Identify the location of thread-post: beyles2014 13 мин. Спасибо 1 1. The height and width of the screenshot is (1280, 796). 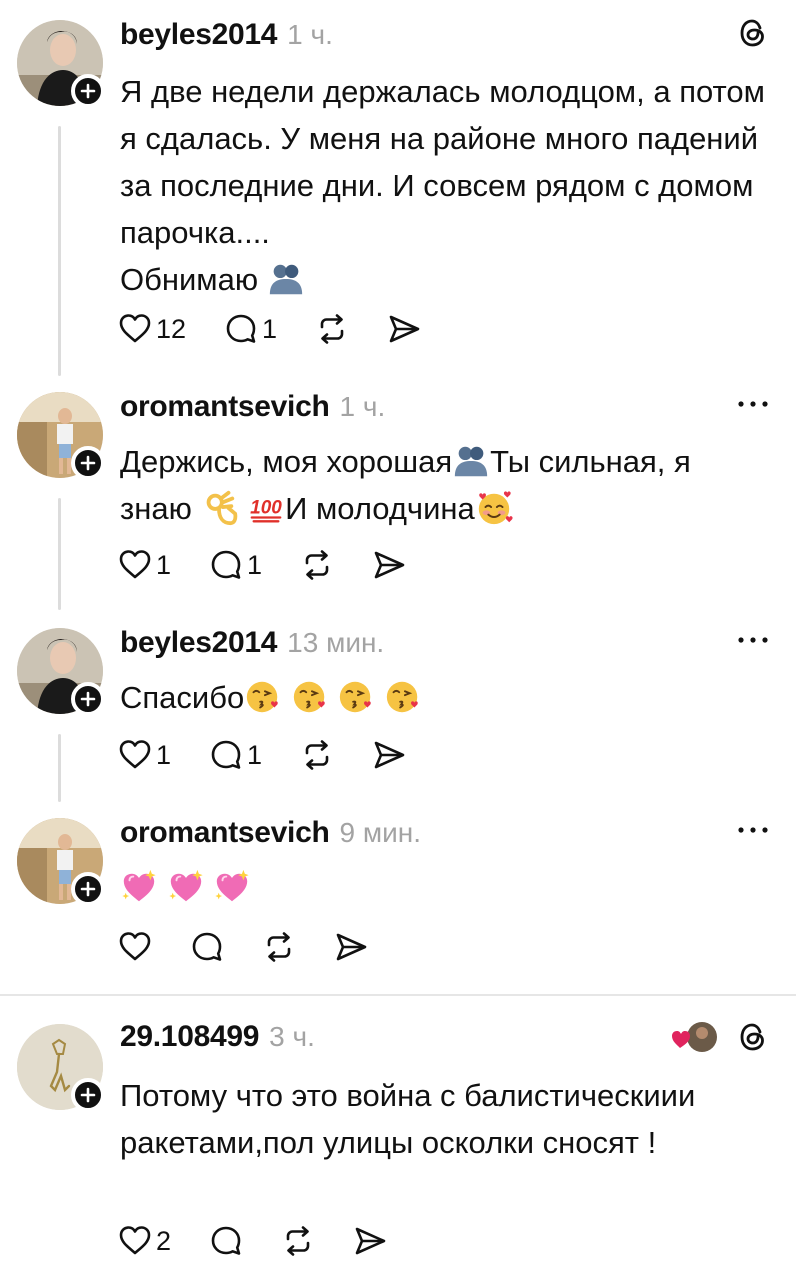
(398, 711).